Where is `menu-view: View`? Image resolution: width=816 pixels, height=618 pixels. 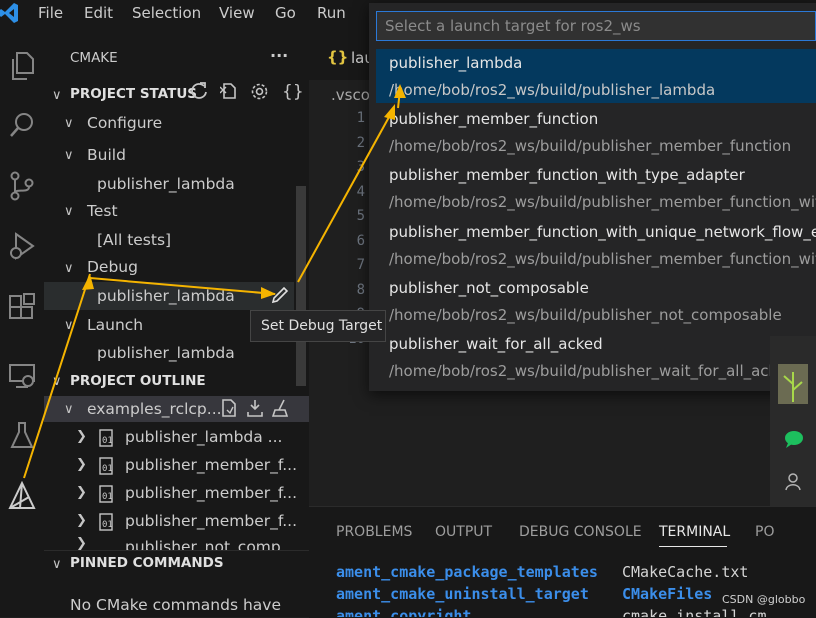
menu-view: View is located at coordinates (237, 13).